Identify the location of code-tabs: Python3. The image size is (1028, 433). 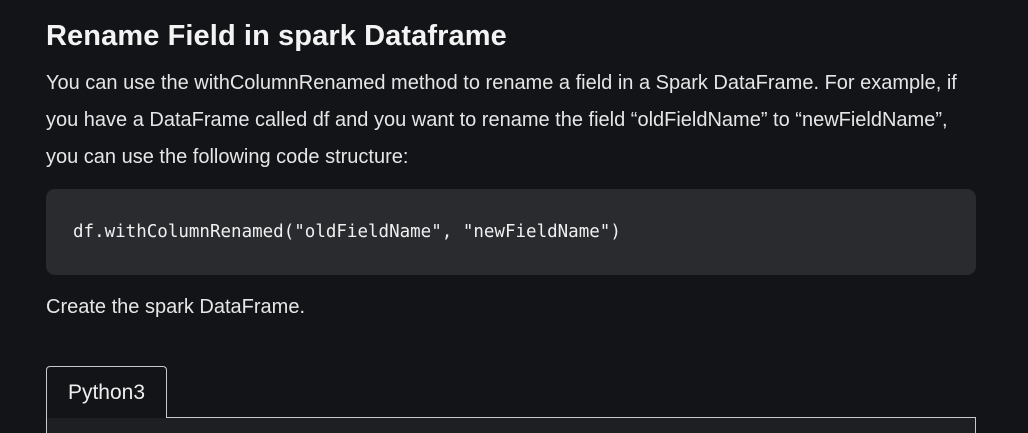
(511, 399).